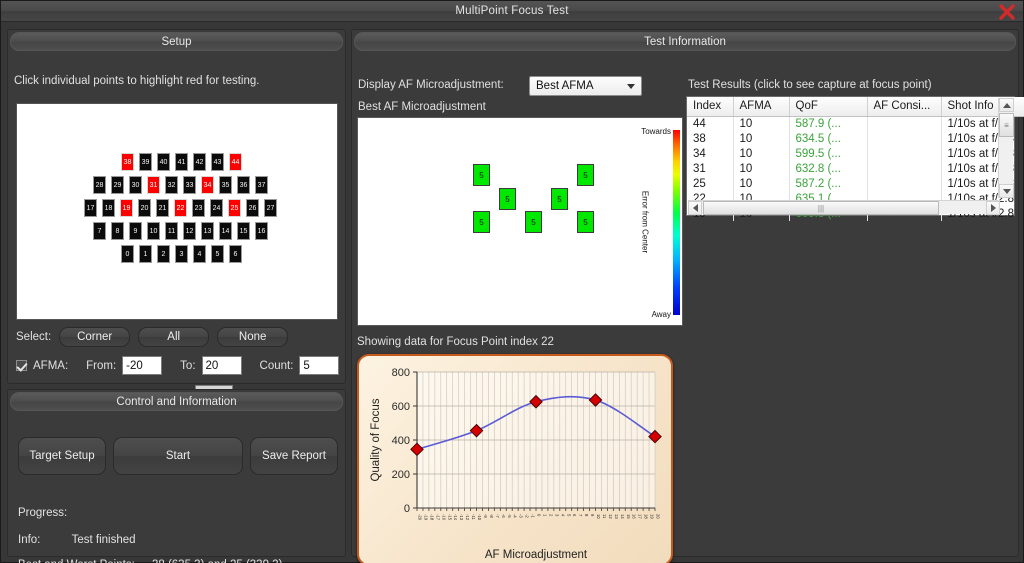  I want to click on display-afma-select: Best AFMA, so click(585, 86).